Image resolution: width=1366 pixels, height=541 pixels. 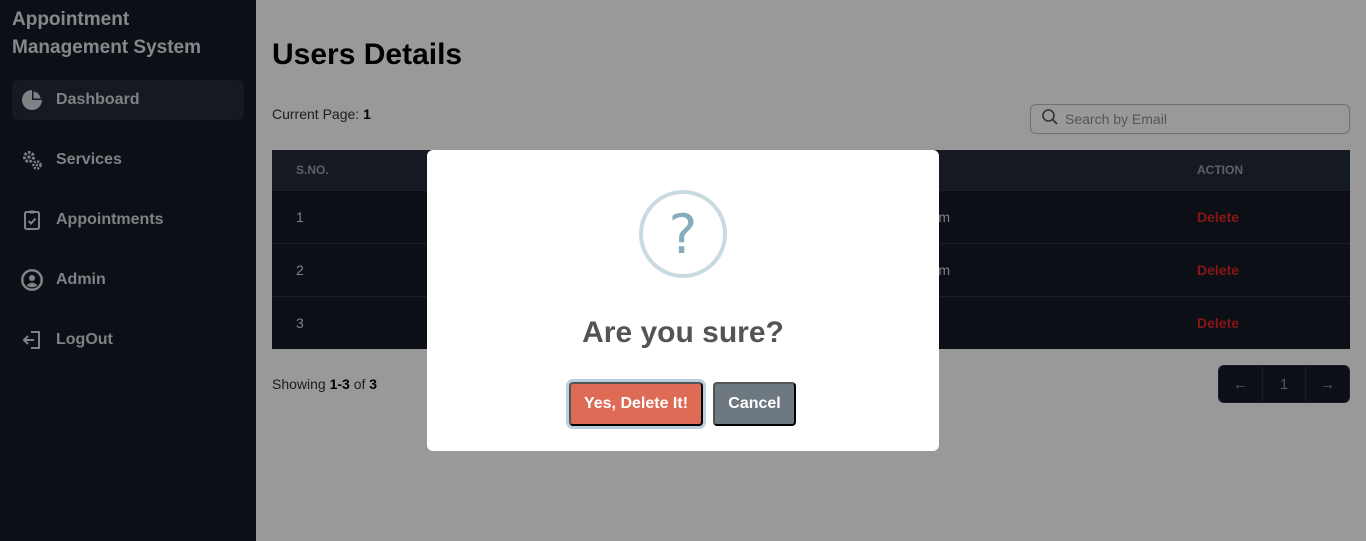 I want to click on dialog-title: Are you sure?, so click(x=683, y=332).